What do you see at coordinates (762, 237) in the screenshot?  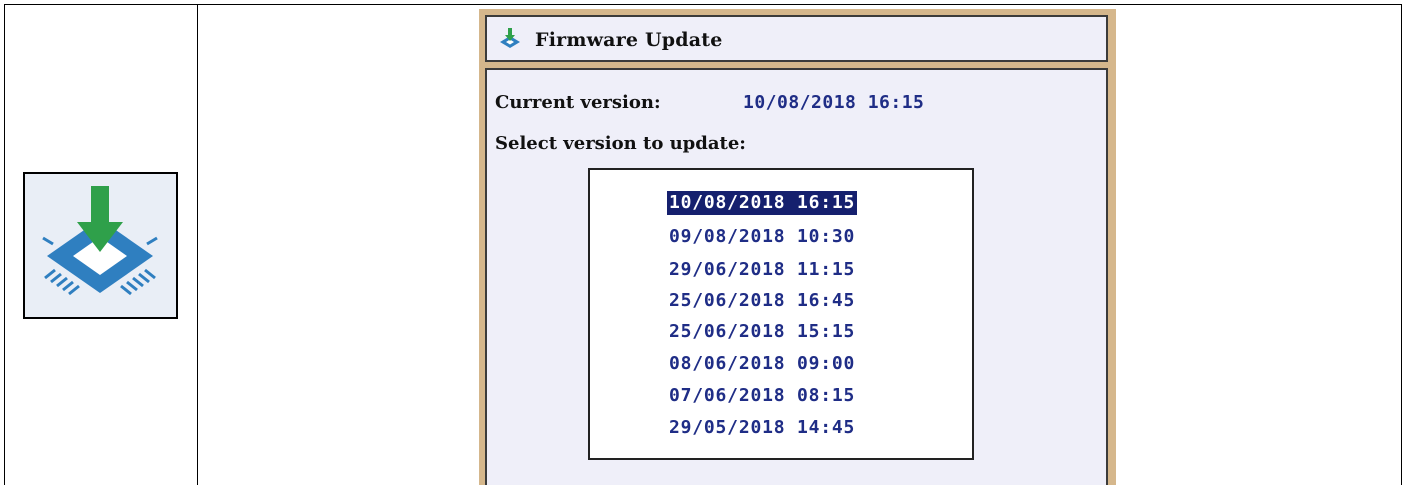 I see `version-list-item: 09/08/2018 10:30` at bounding box center [762, 237].